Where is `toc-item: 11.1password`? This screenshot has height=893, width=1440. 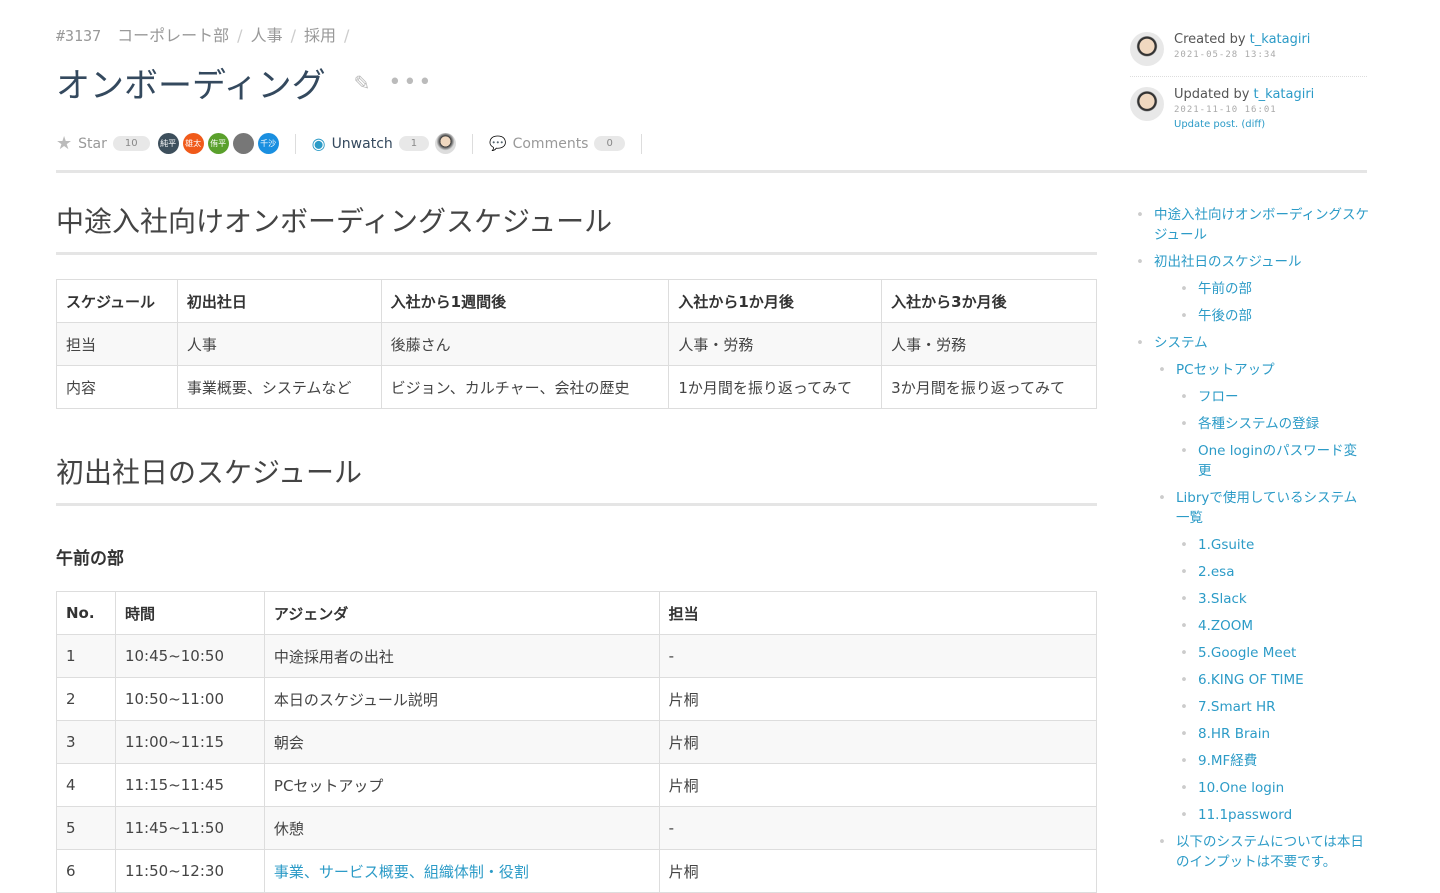
toc-item: 11.1password is located at coordinates (1275, 815).